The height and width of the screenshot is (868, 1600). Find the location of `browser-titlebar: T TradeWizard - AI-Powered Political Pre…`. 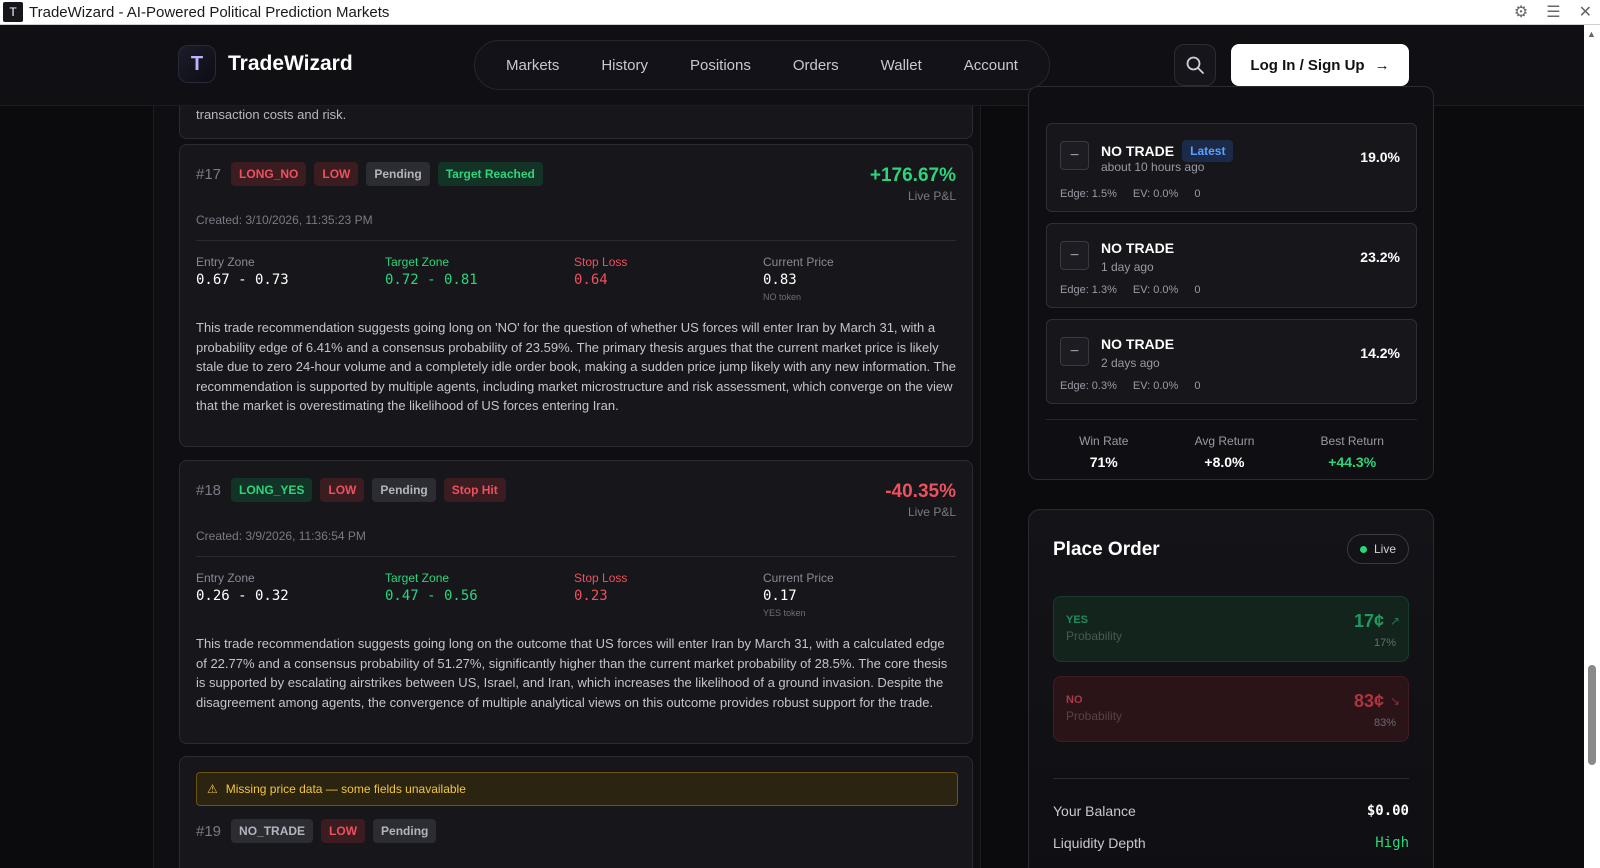

browser-titlebar: T TradeWizard - AI-Powered Political Pre… is located at coordinates (800, 12).